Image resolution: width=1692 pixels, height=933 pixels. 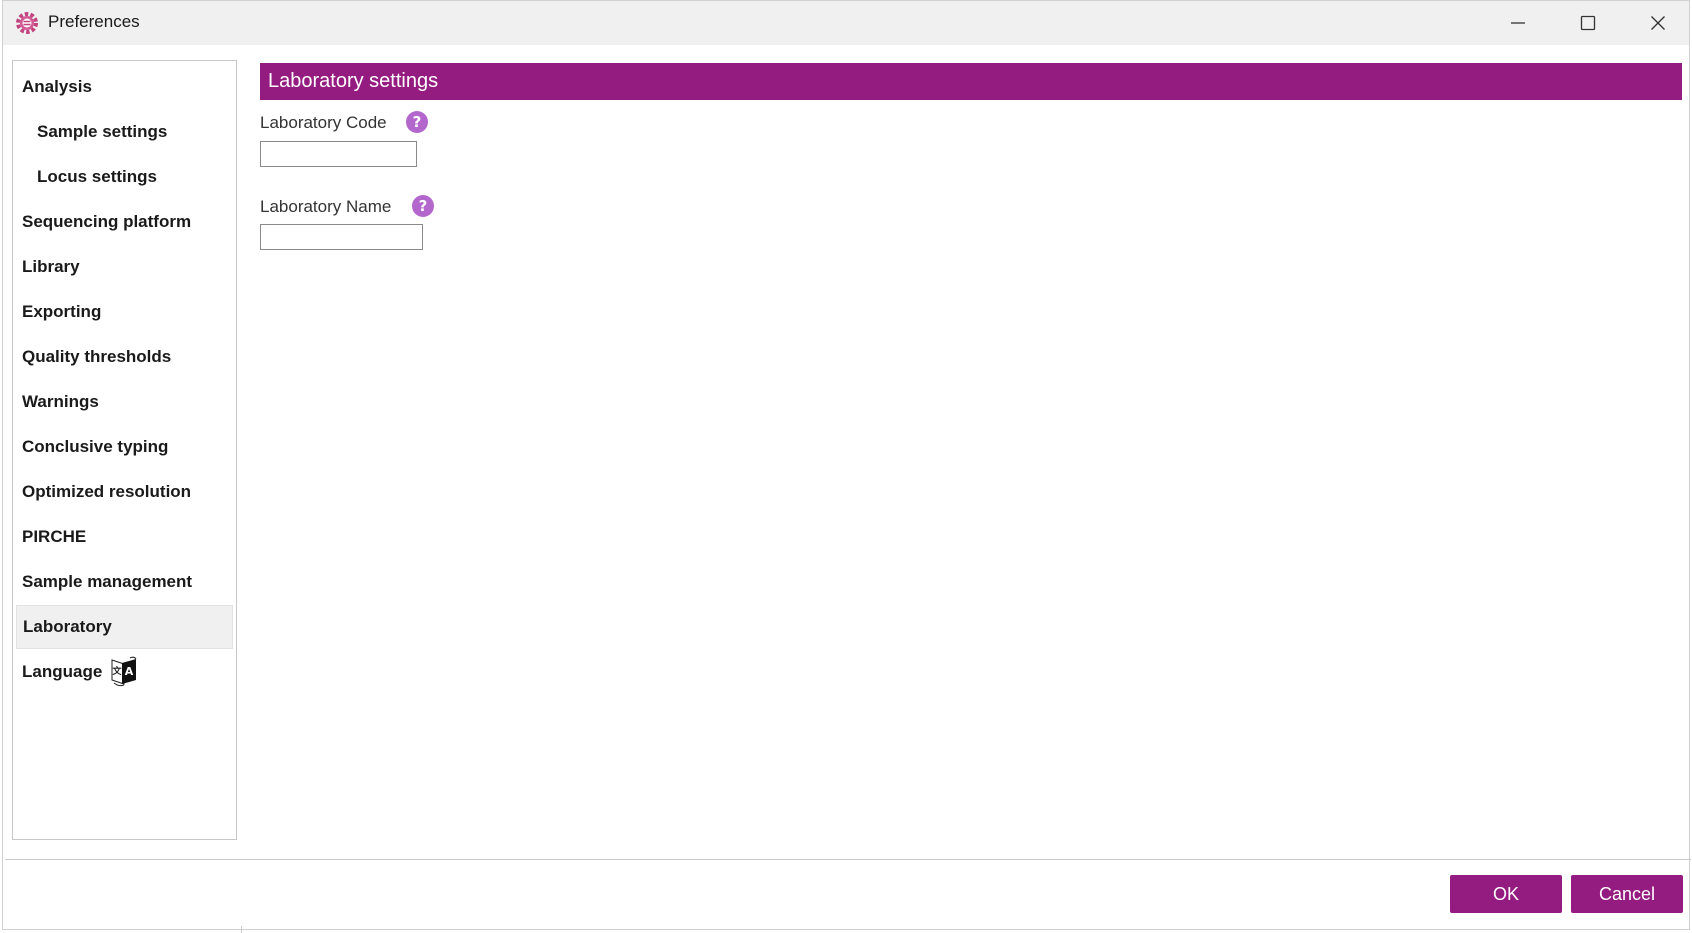 I want to click on laboratory-code-field, so click(x=338, y=154).